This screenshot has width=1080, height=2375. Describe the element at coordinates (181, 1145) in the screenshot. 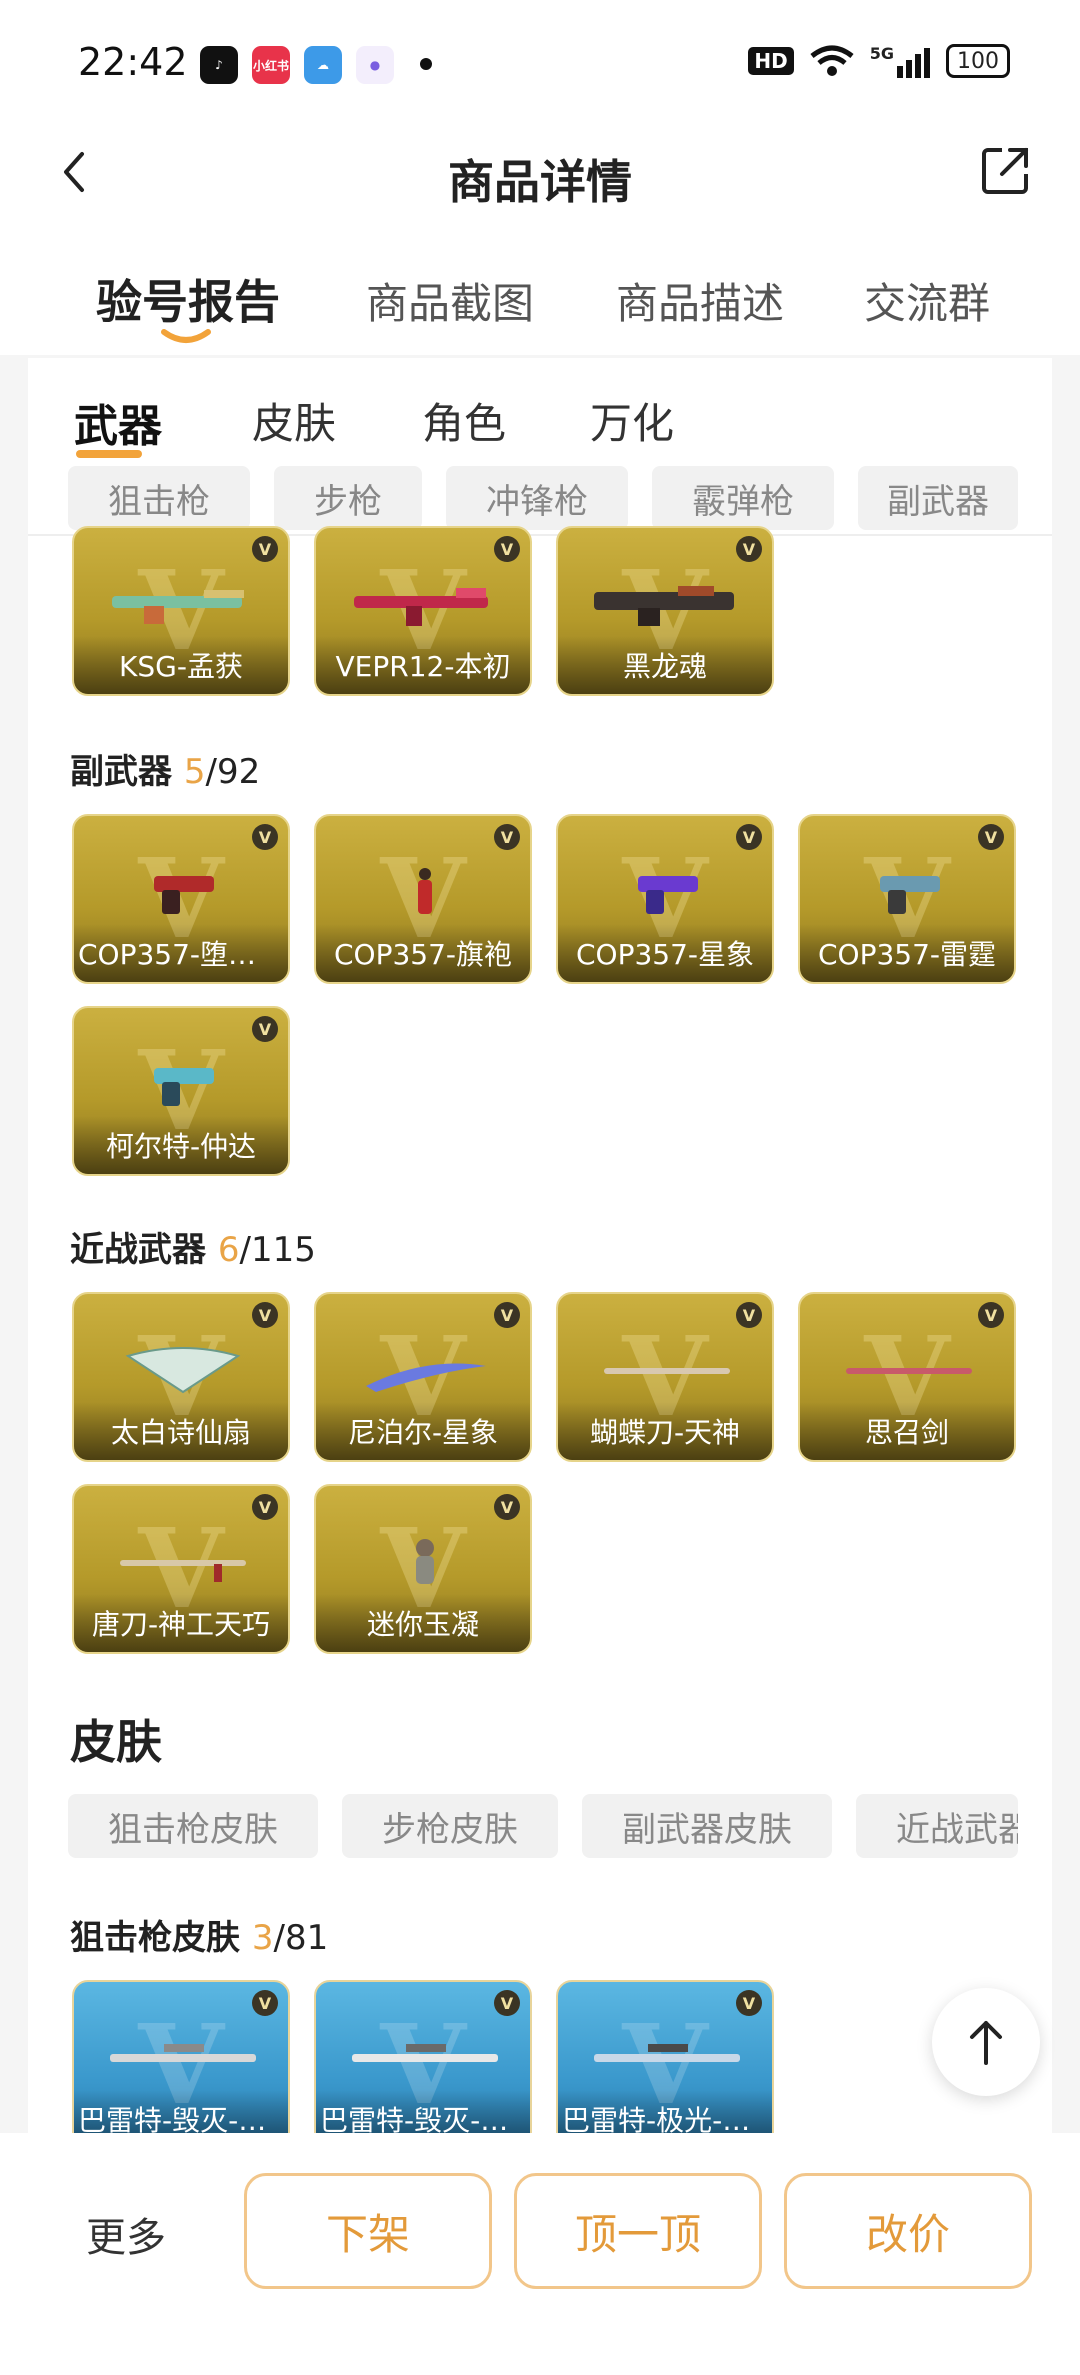

I see `item-name: 柯尔特-仲达` at that location.